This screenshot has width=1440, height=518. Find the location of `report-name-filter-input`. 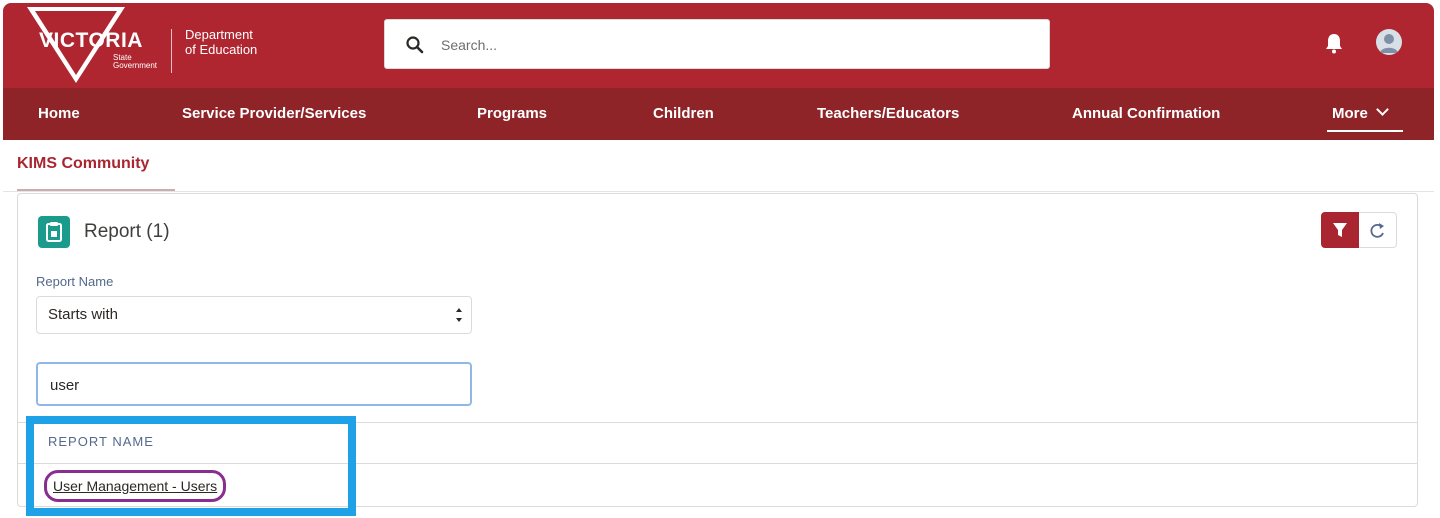

report-name-filter-input is located at coordinates (250, 385).